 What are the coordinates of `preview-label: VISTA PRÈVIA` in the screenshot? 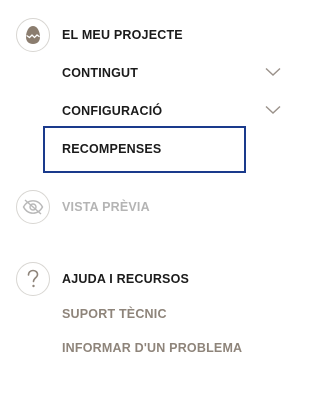 It's located at (106, 207).